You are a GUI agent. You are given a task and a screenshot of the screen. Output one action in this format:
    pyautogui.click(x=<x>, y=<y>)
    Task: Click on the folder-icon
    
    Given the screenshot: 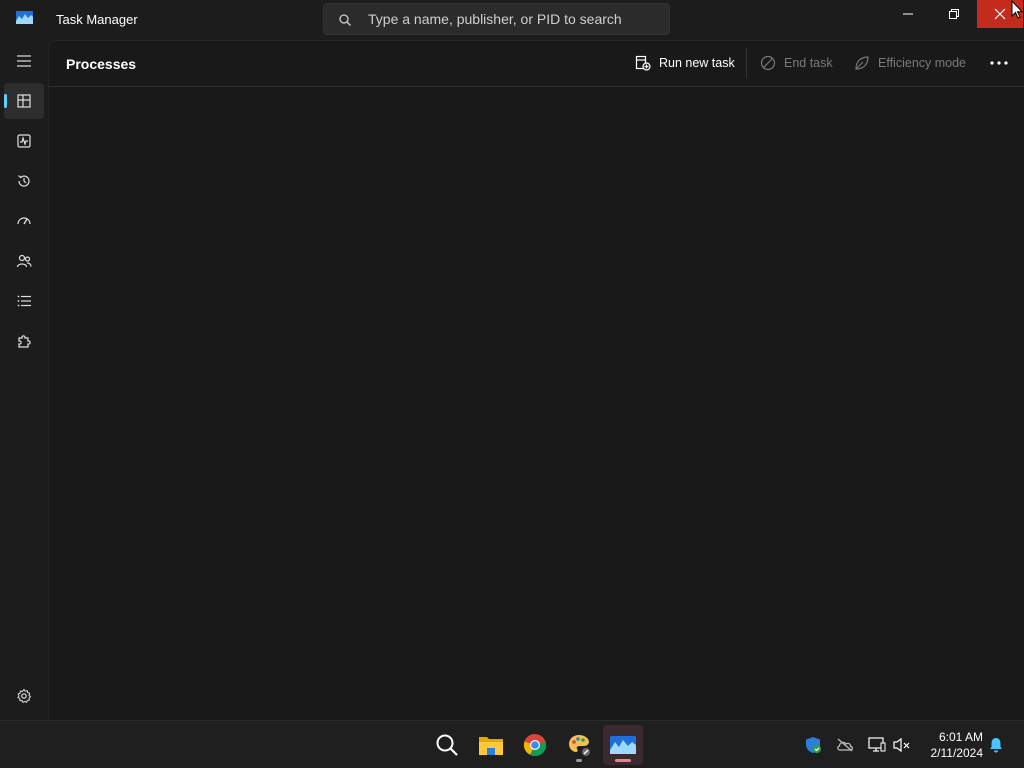 What is the action you would take?
    pyautogui.click(x=491, y=746)
    